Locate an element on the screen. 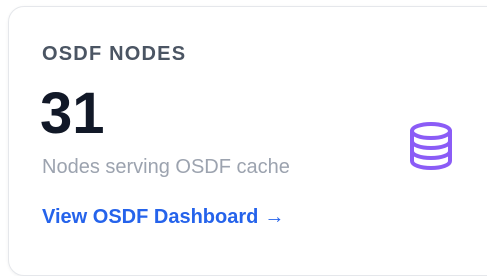 The height and width of the screenshot is (276, 487). view-dashboard-link: View OSDF Dashboard → is located at coordinates (163, 217).